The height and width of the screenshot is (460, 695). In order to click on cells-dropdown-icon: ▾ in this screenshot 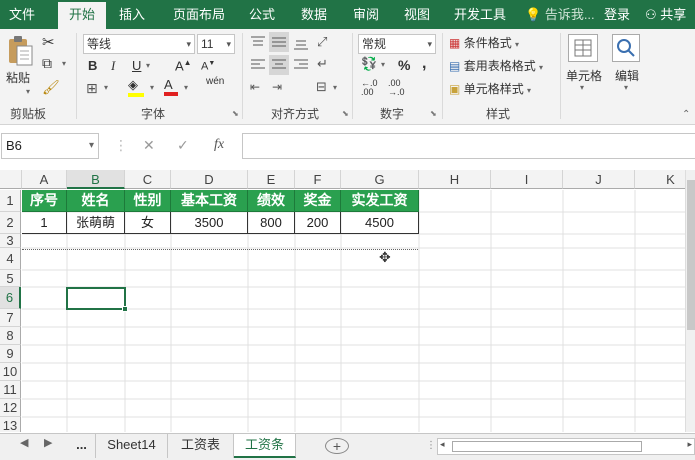, I will do `click(582, 87)`.